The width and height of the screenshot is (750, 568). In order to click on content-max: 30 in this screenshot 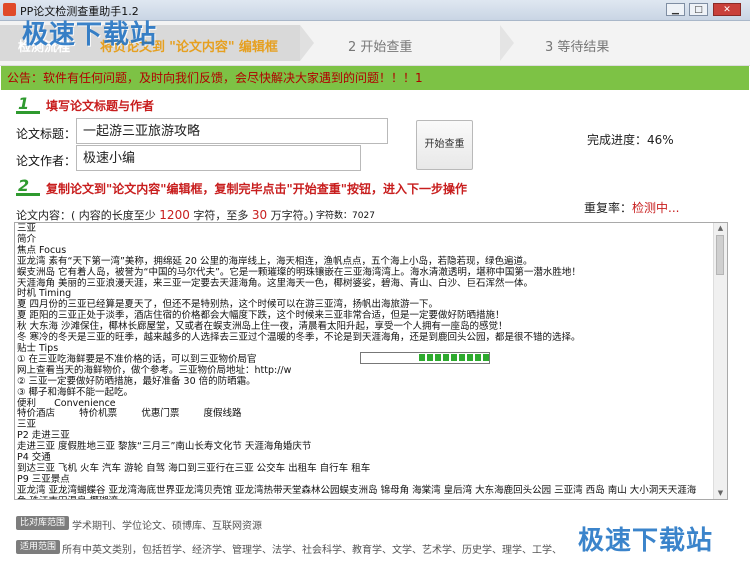, I will do `click(259, 215)`.